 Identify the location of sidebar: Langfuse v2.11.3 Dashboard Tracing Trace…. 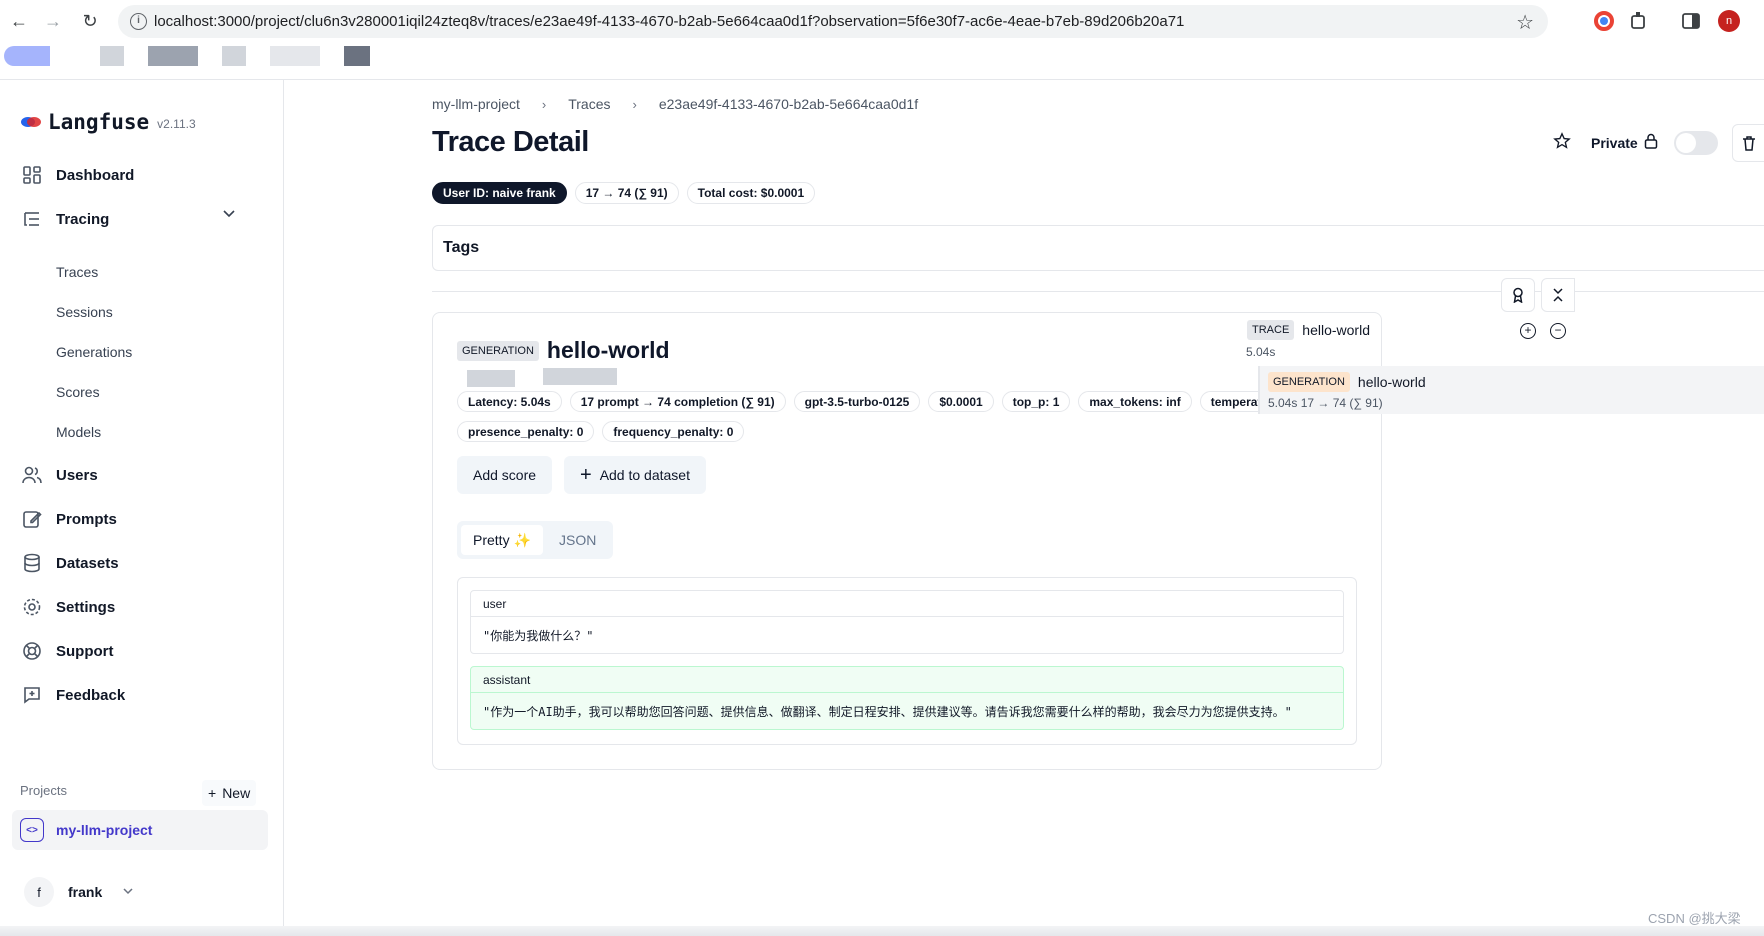
(142, 508).